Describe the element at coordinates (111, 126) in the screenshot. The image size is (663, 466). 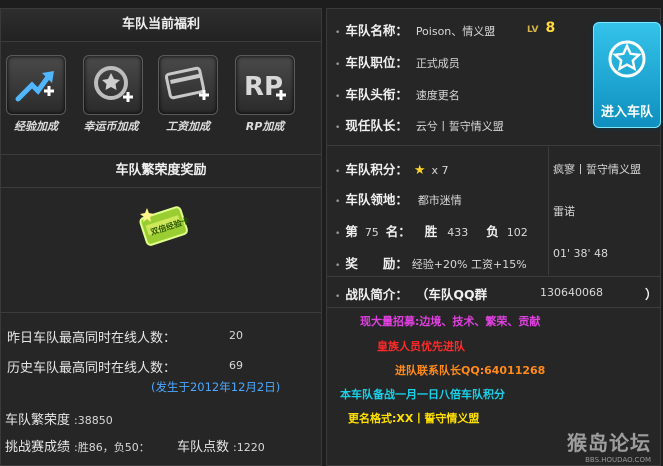
I see `coin-bonus-label: 幸运币加成` at that location.